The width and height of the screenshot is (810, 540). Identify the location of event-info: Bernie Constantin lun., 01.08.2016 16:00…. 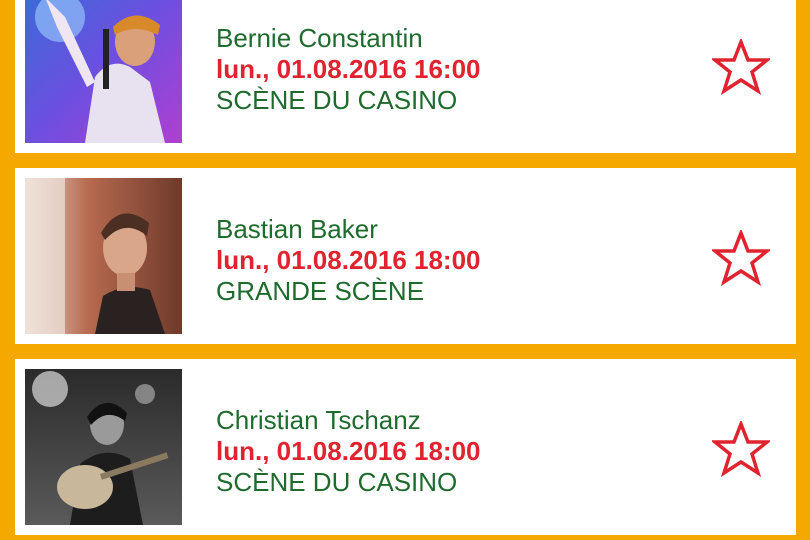
(348, 69).